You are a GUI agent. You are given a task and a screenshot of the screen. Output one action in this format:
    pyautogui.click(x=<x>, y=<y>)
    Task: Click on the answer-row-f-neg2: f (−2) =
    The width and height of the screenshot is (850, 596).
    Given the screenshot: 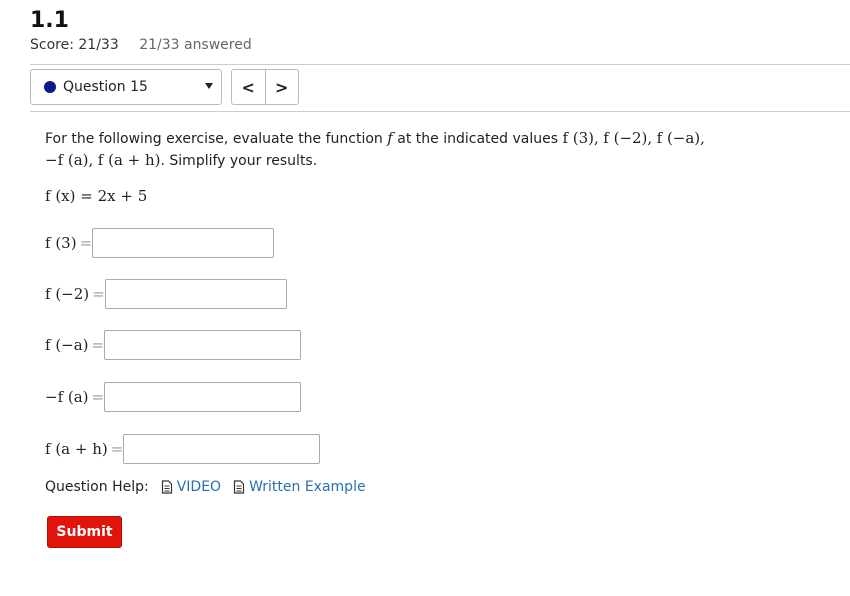 What is the action you would take?
    pyautogui.click(x=166, y=294)
    